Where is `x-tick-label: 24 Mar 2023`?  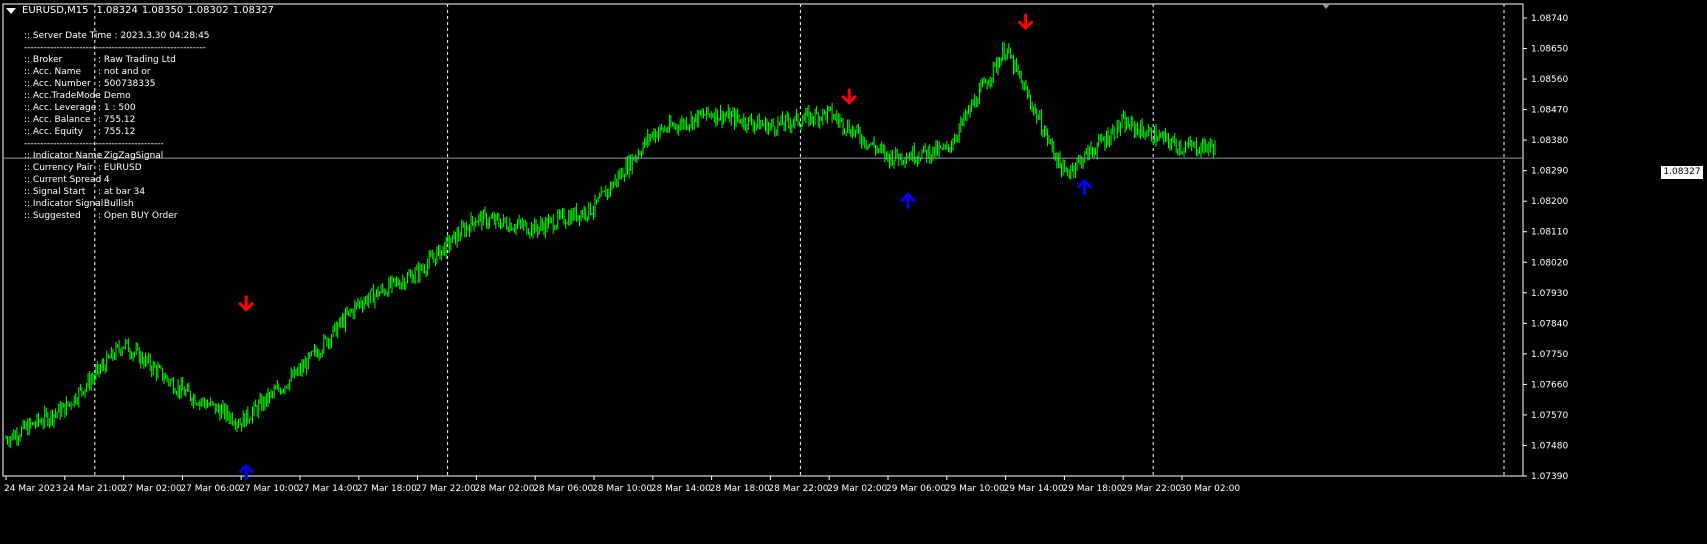
x-tick-label: 24 Mar 2023 is located at coordinates (32, 489).